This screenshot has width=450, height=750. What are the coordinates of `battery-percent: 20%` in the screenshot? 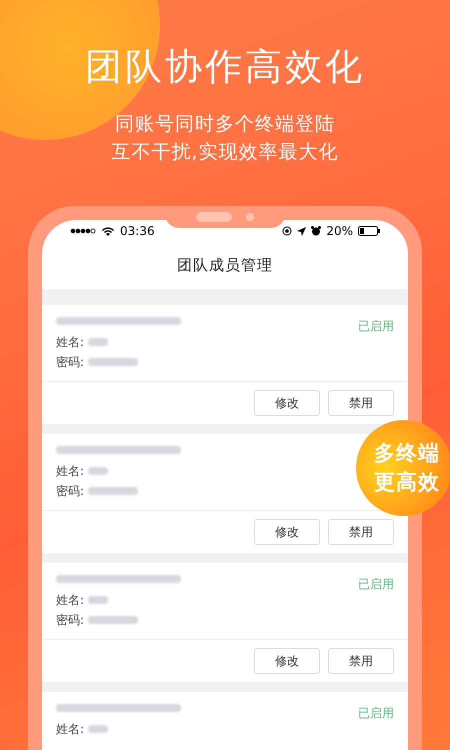 It's located at (339, 231).